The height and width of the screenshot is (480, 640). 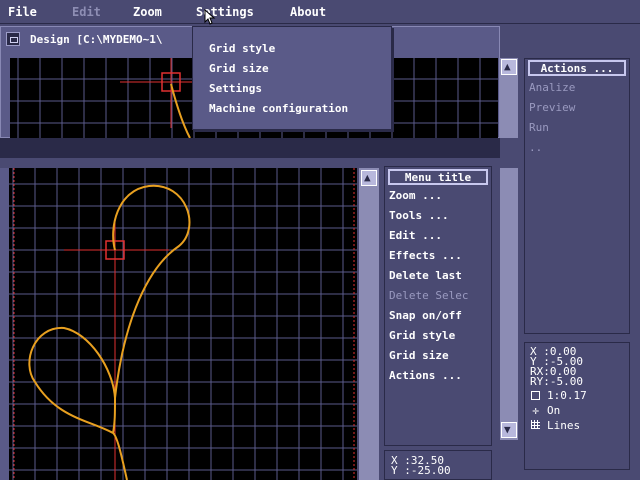 I want to click on status-snap: On, so click(x=554, y=410).